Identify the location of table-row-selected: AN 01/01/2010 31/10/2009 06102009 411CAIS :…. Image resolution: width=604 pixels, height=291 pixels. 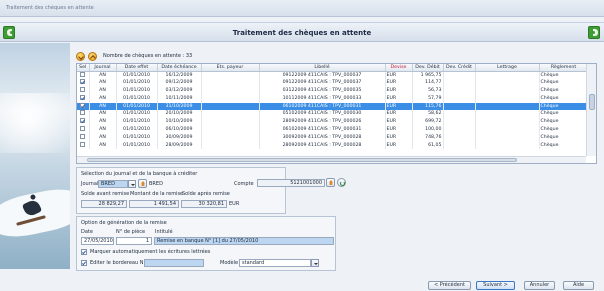
(333, 106).